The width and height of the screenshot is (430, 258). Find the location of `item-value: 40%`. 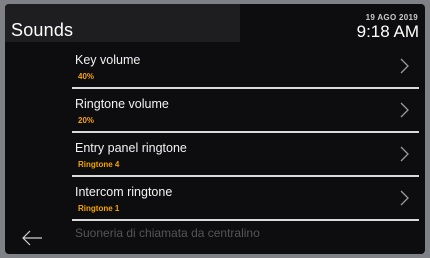

item-value: 40% is located at coordinates (86, 76).